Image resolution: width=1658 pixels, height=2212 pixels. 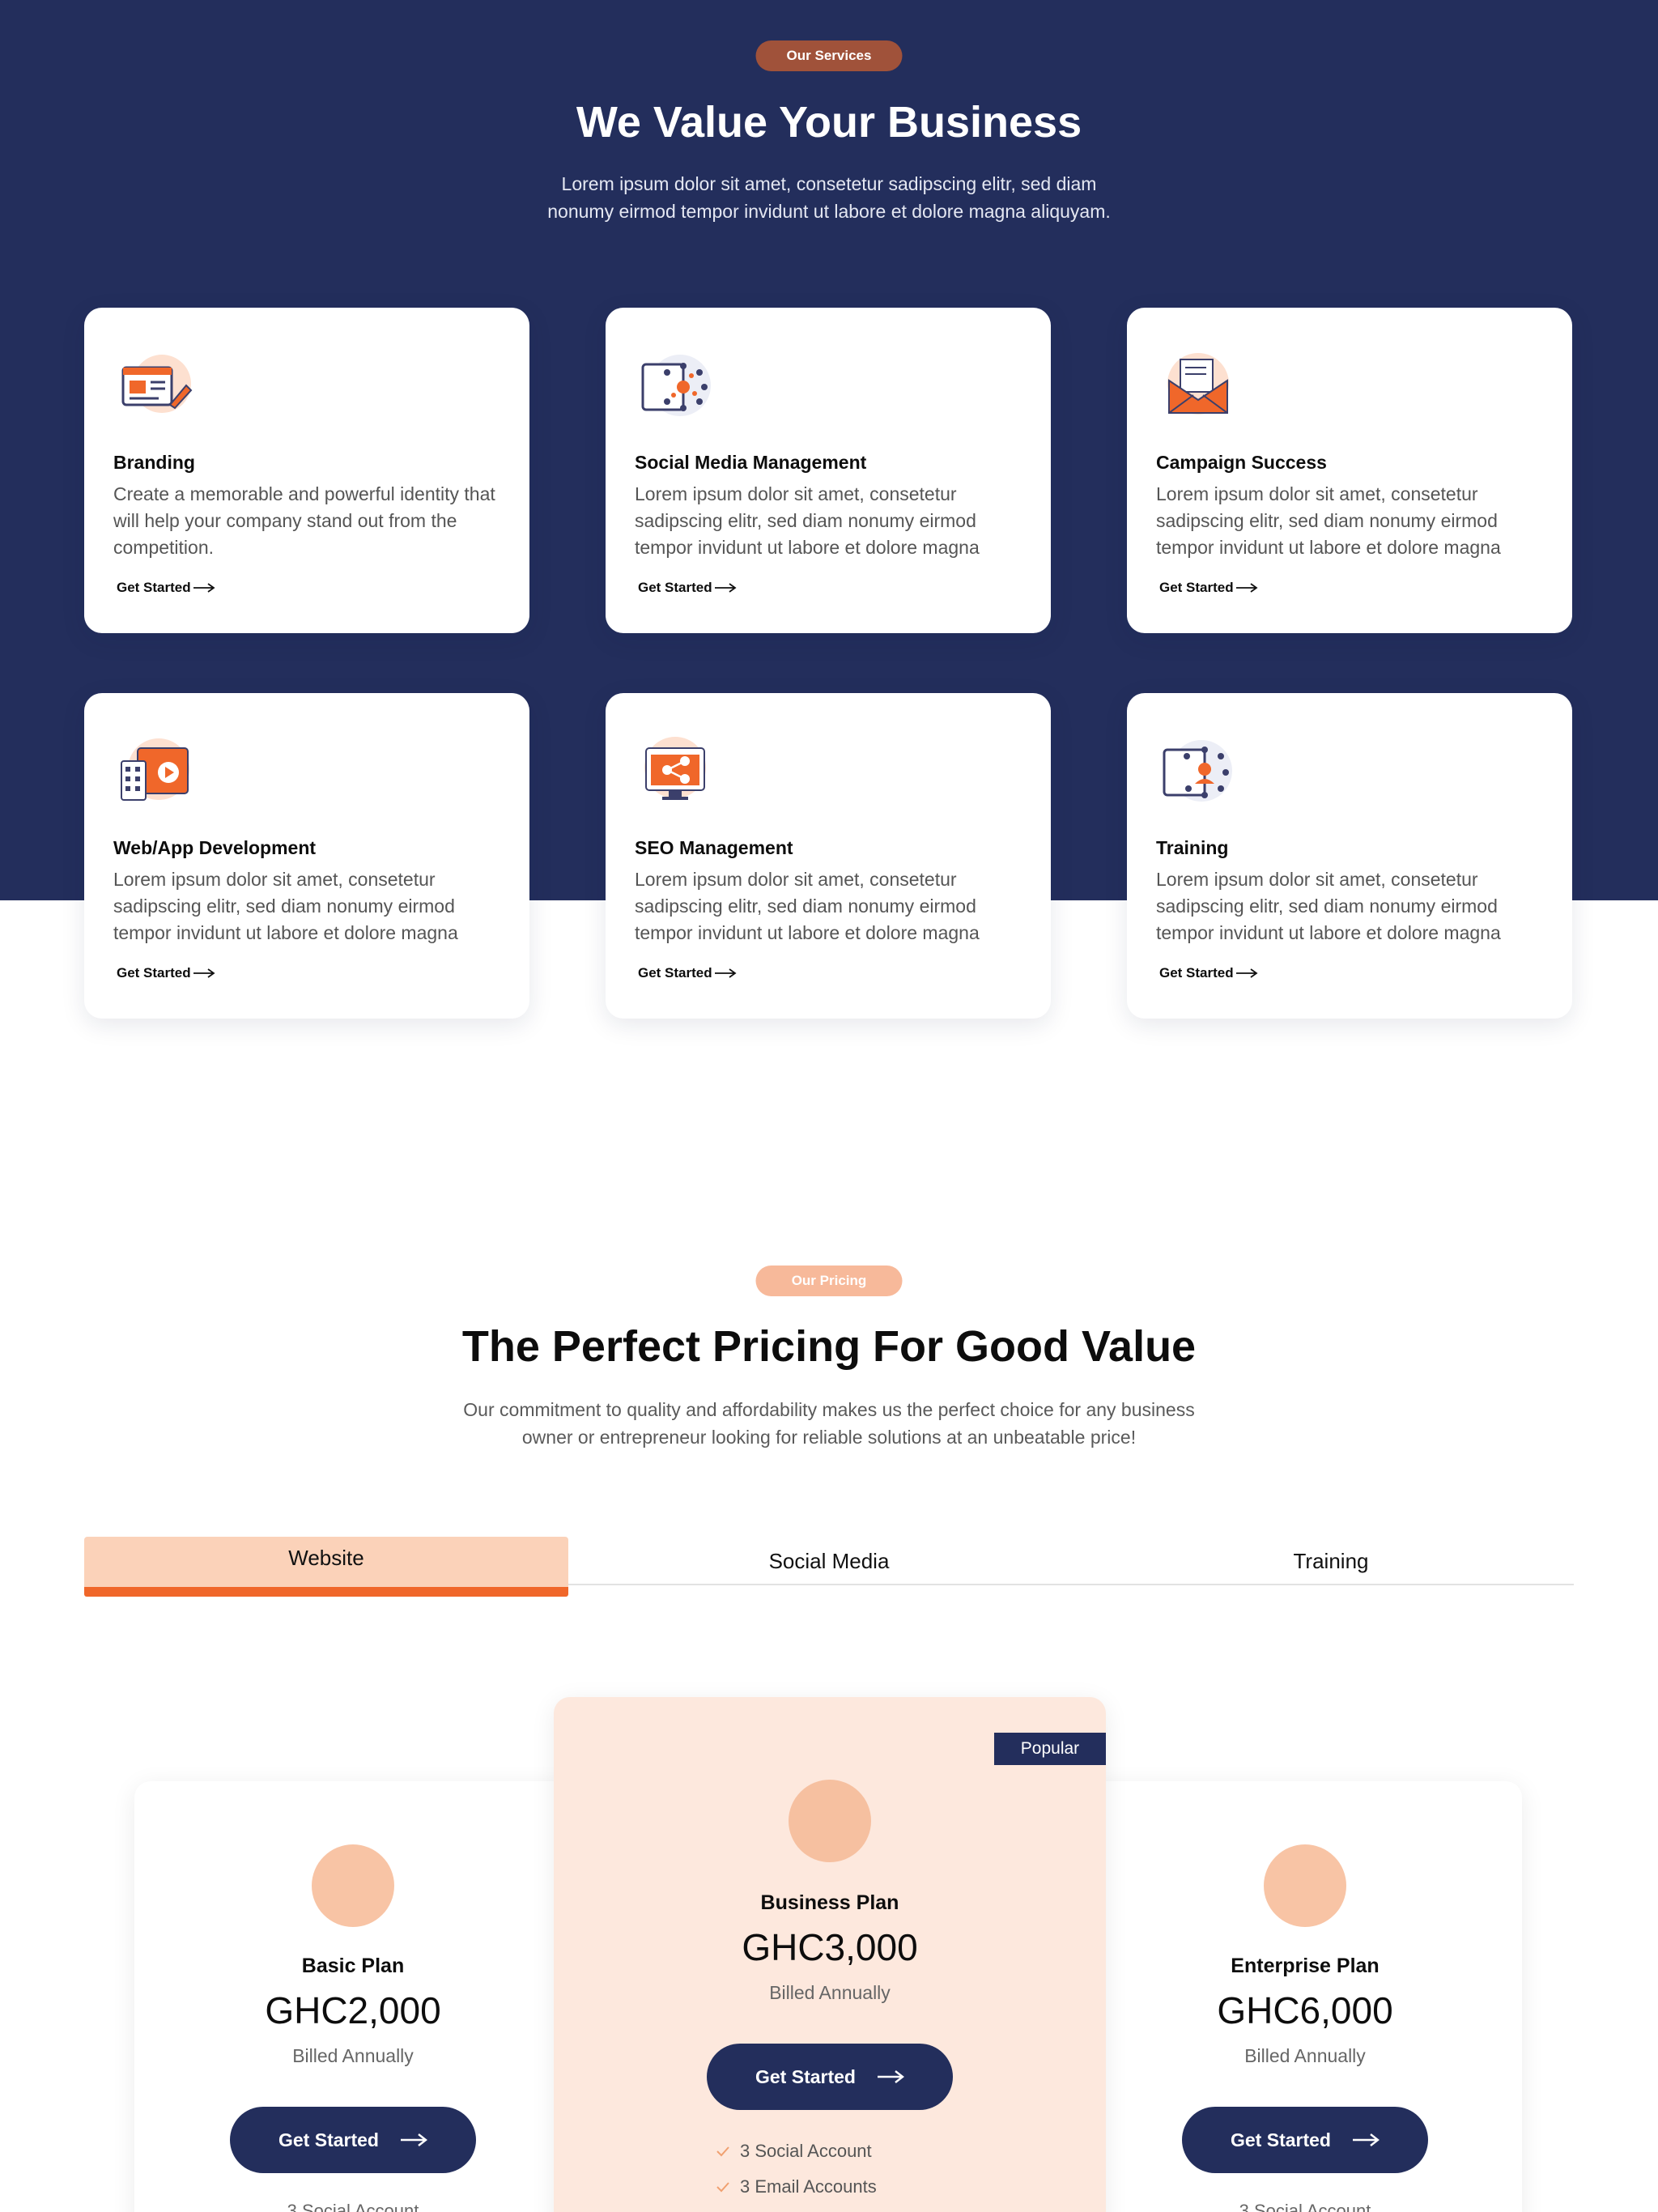 What do you see at coordinates (676, 385) in the screenshot?
I see `social-network-icon` at bounding box center [676, 385].